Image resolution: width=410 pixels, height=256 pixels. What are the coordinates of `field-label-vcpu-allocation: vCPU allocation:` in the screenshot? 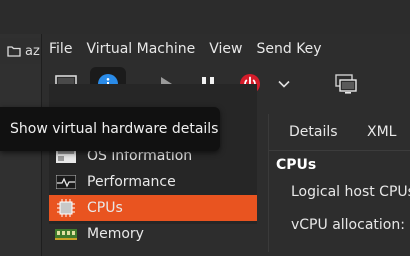 It's located at (348, 225).